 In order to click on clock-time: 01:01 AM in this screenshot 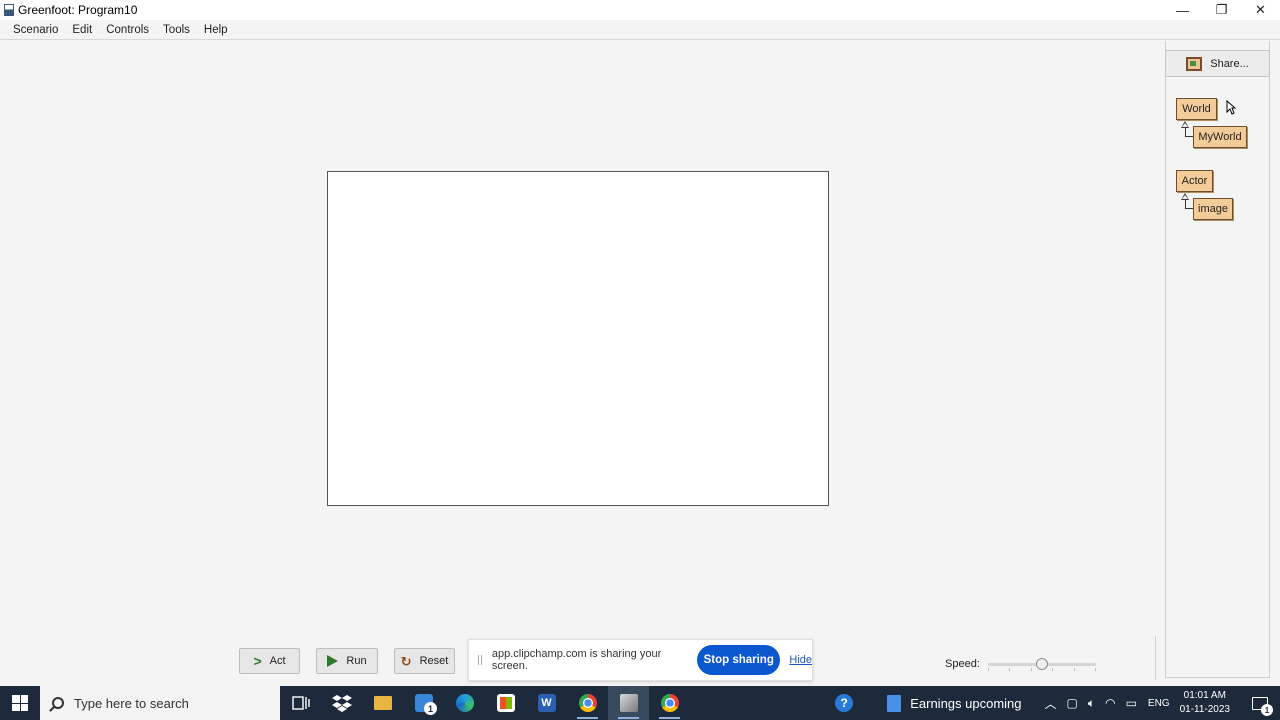, I will do `click(1204, 695)`.